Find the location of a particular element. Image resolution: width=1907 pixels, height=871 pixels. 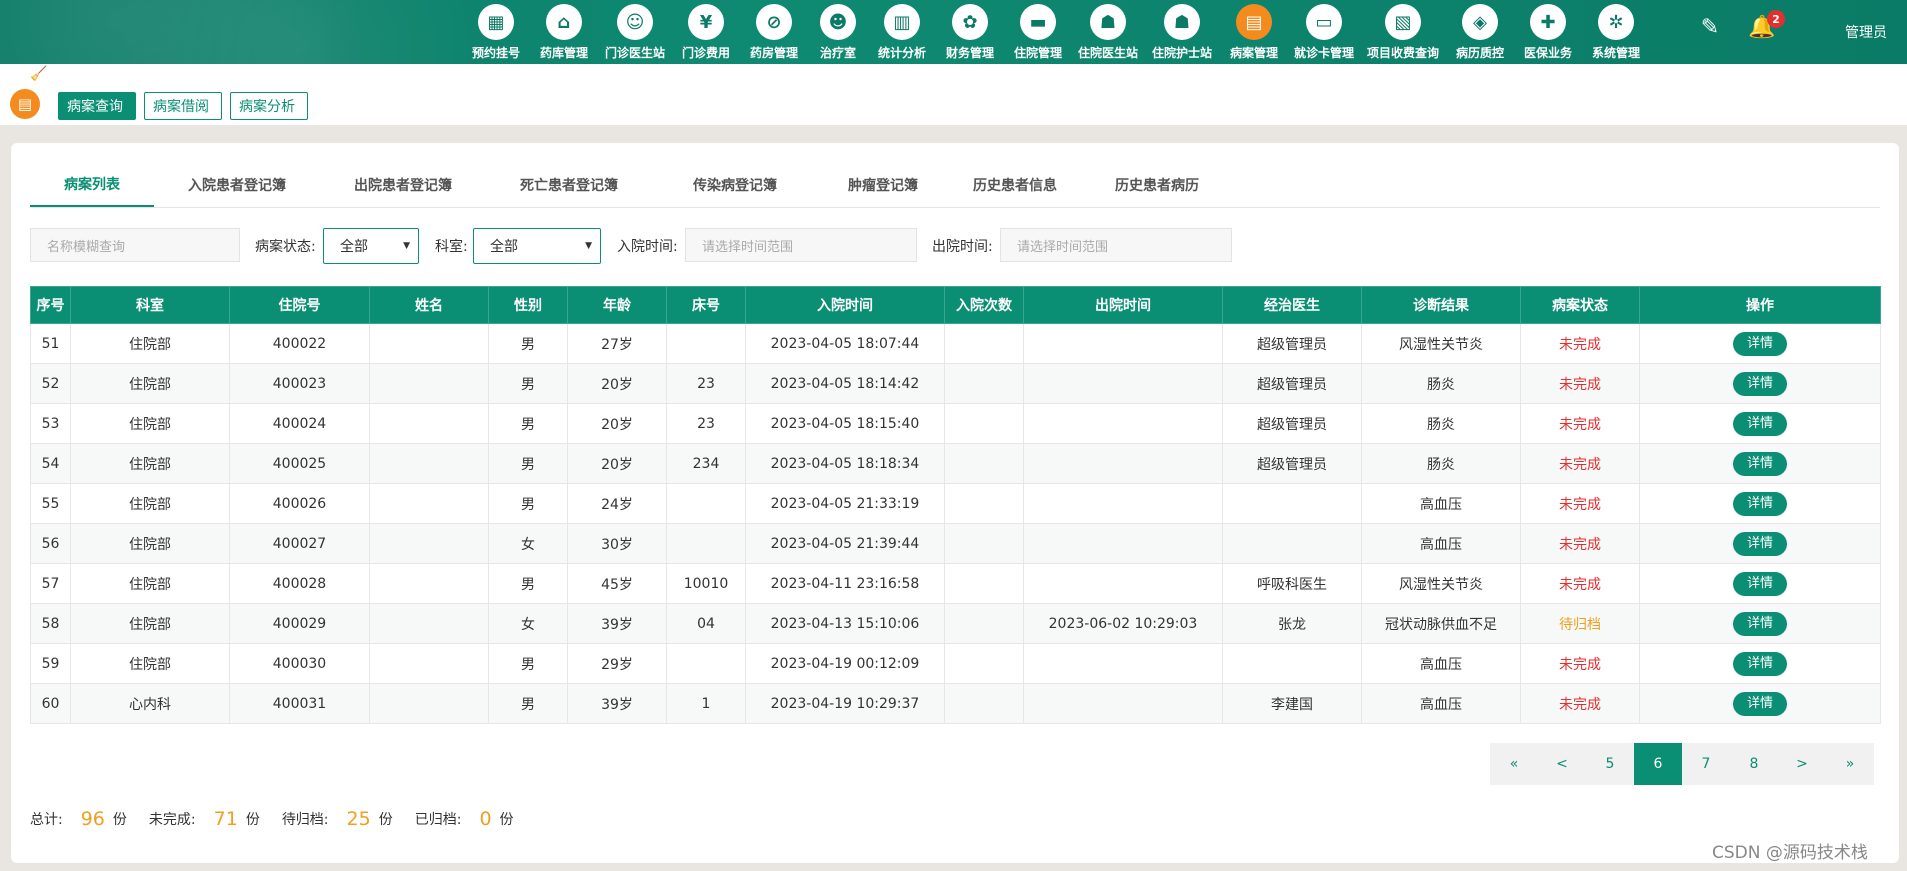

nav-label: 门诊费用 is located at coordinates (705, 53).